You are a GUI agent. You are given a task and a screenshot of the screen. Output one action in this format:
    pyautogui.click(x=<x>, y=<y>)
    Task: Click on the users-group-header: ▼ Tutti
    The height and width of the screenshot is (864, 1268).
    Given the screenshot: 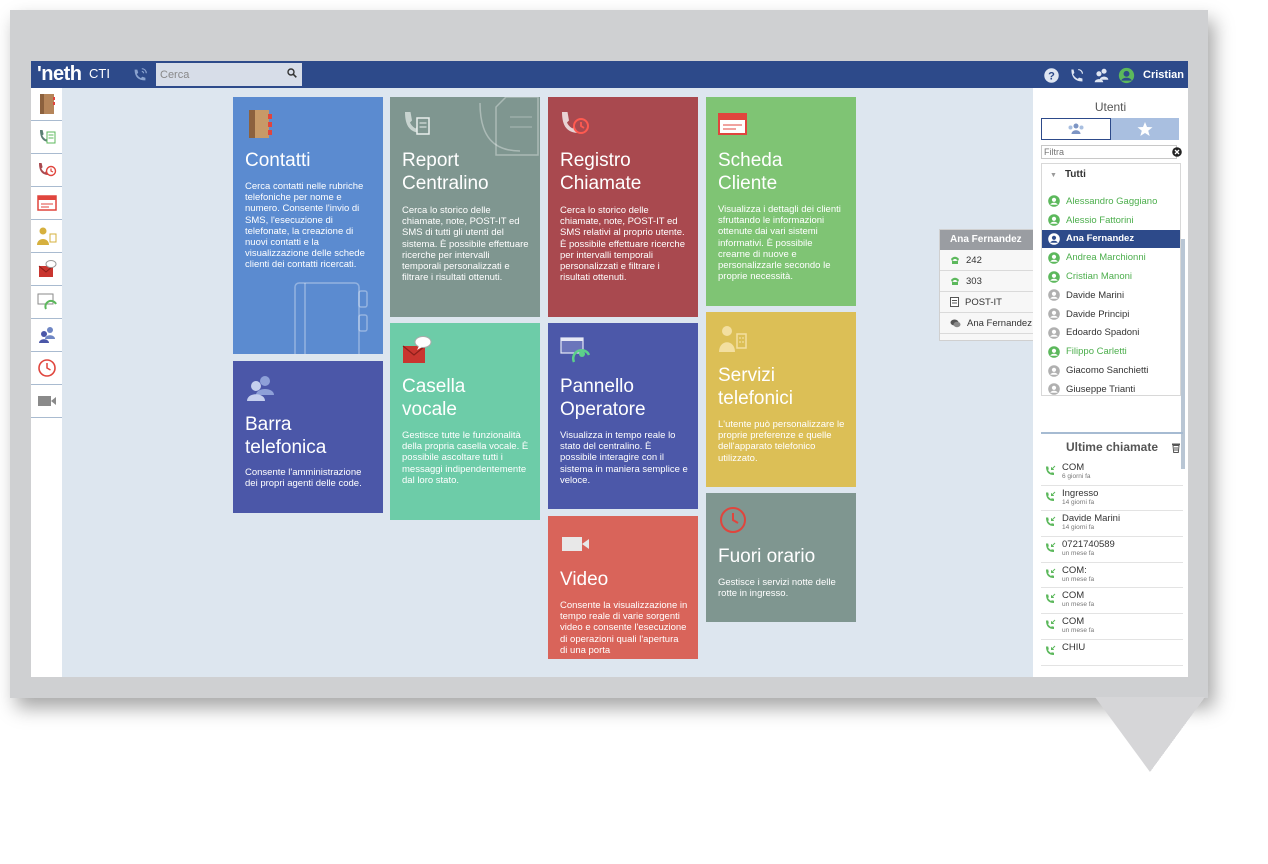 What is the action you would take?
    pyautogui.click(x=1111, y=175)
    